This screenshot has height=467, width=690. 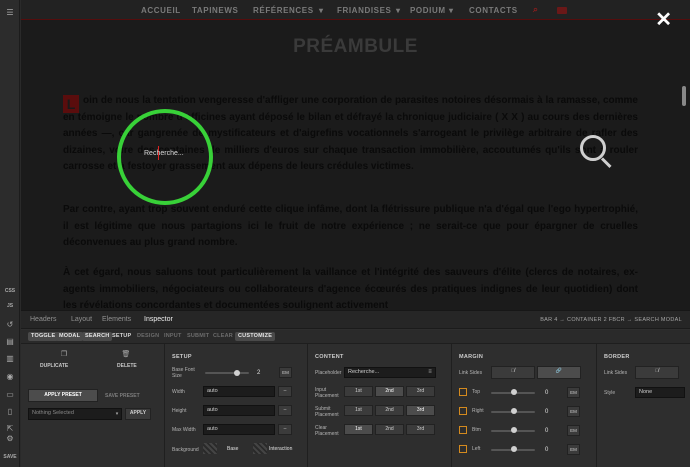 I want to click on nav-references-caret: ▾, so click(x=321, y=10).